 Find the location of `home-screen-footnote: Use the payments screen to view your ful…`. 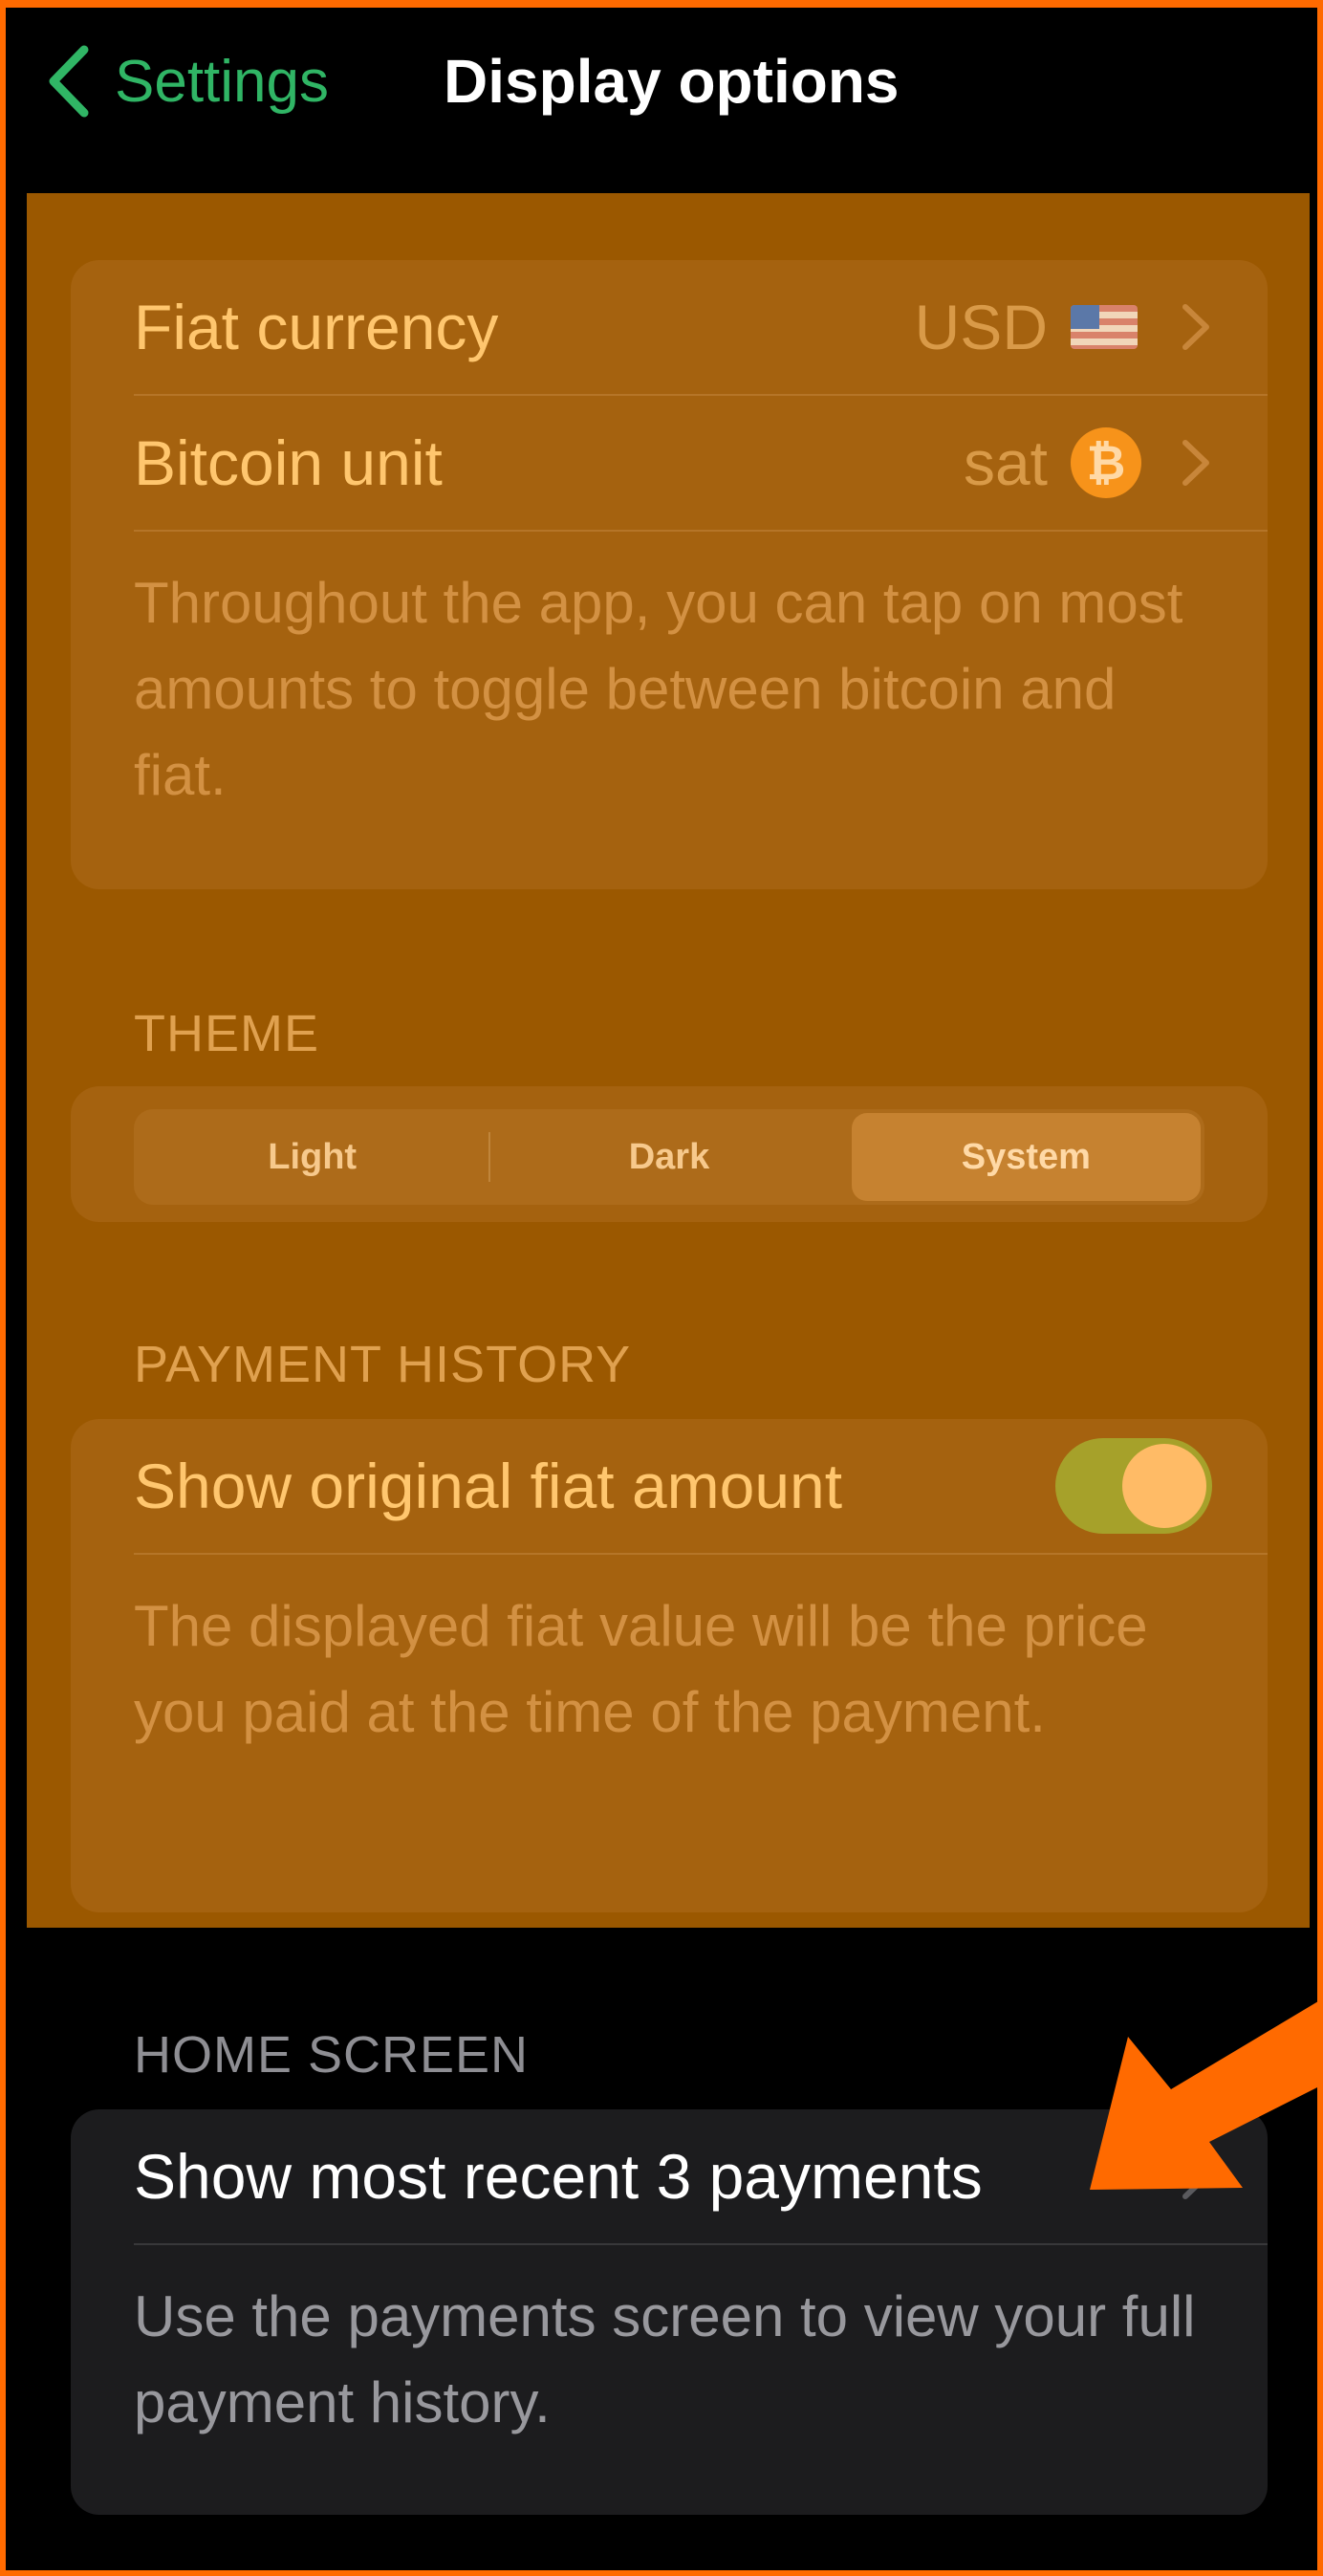

home-screen-footnote: Use the payments screen to view your ful… is located at coordinates (665, 2359).